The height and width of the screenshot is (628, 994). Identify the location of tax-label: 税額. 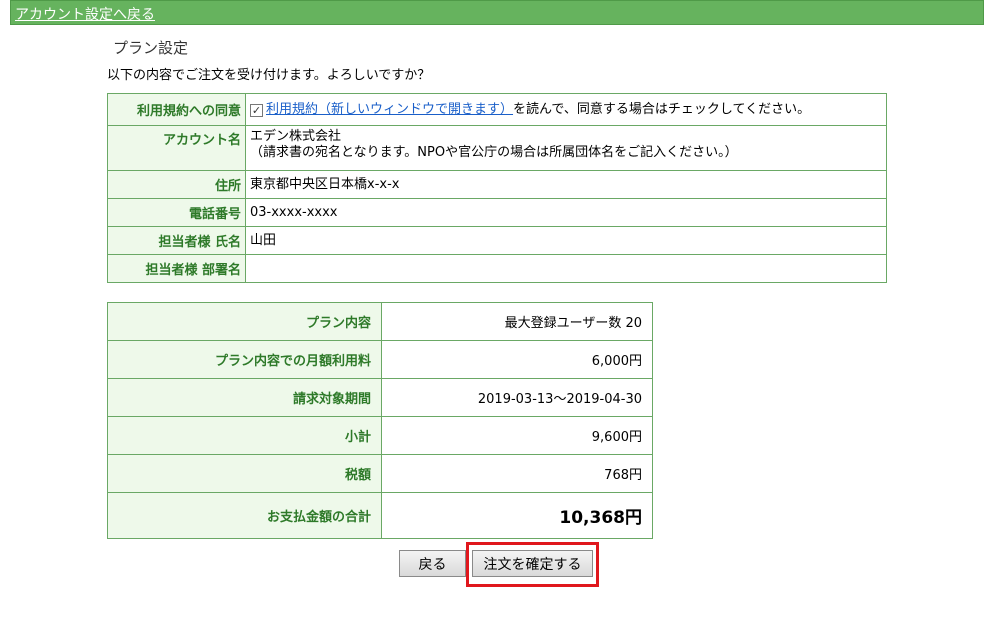
(244, 473).